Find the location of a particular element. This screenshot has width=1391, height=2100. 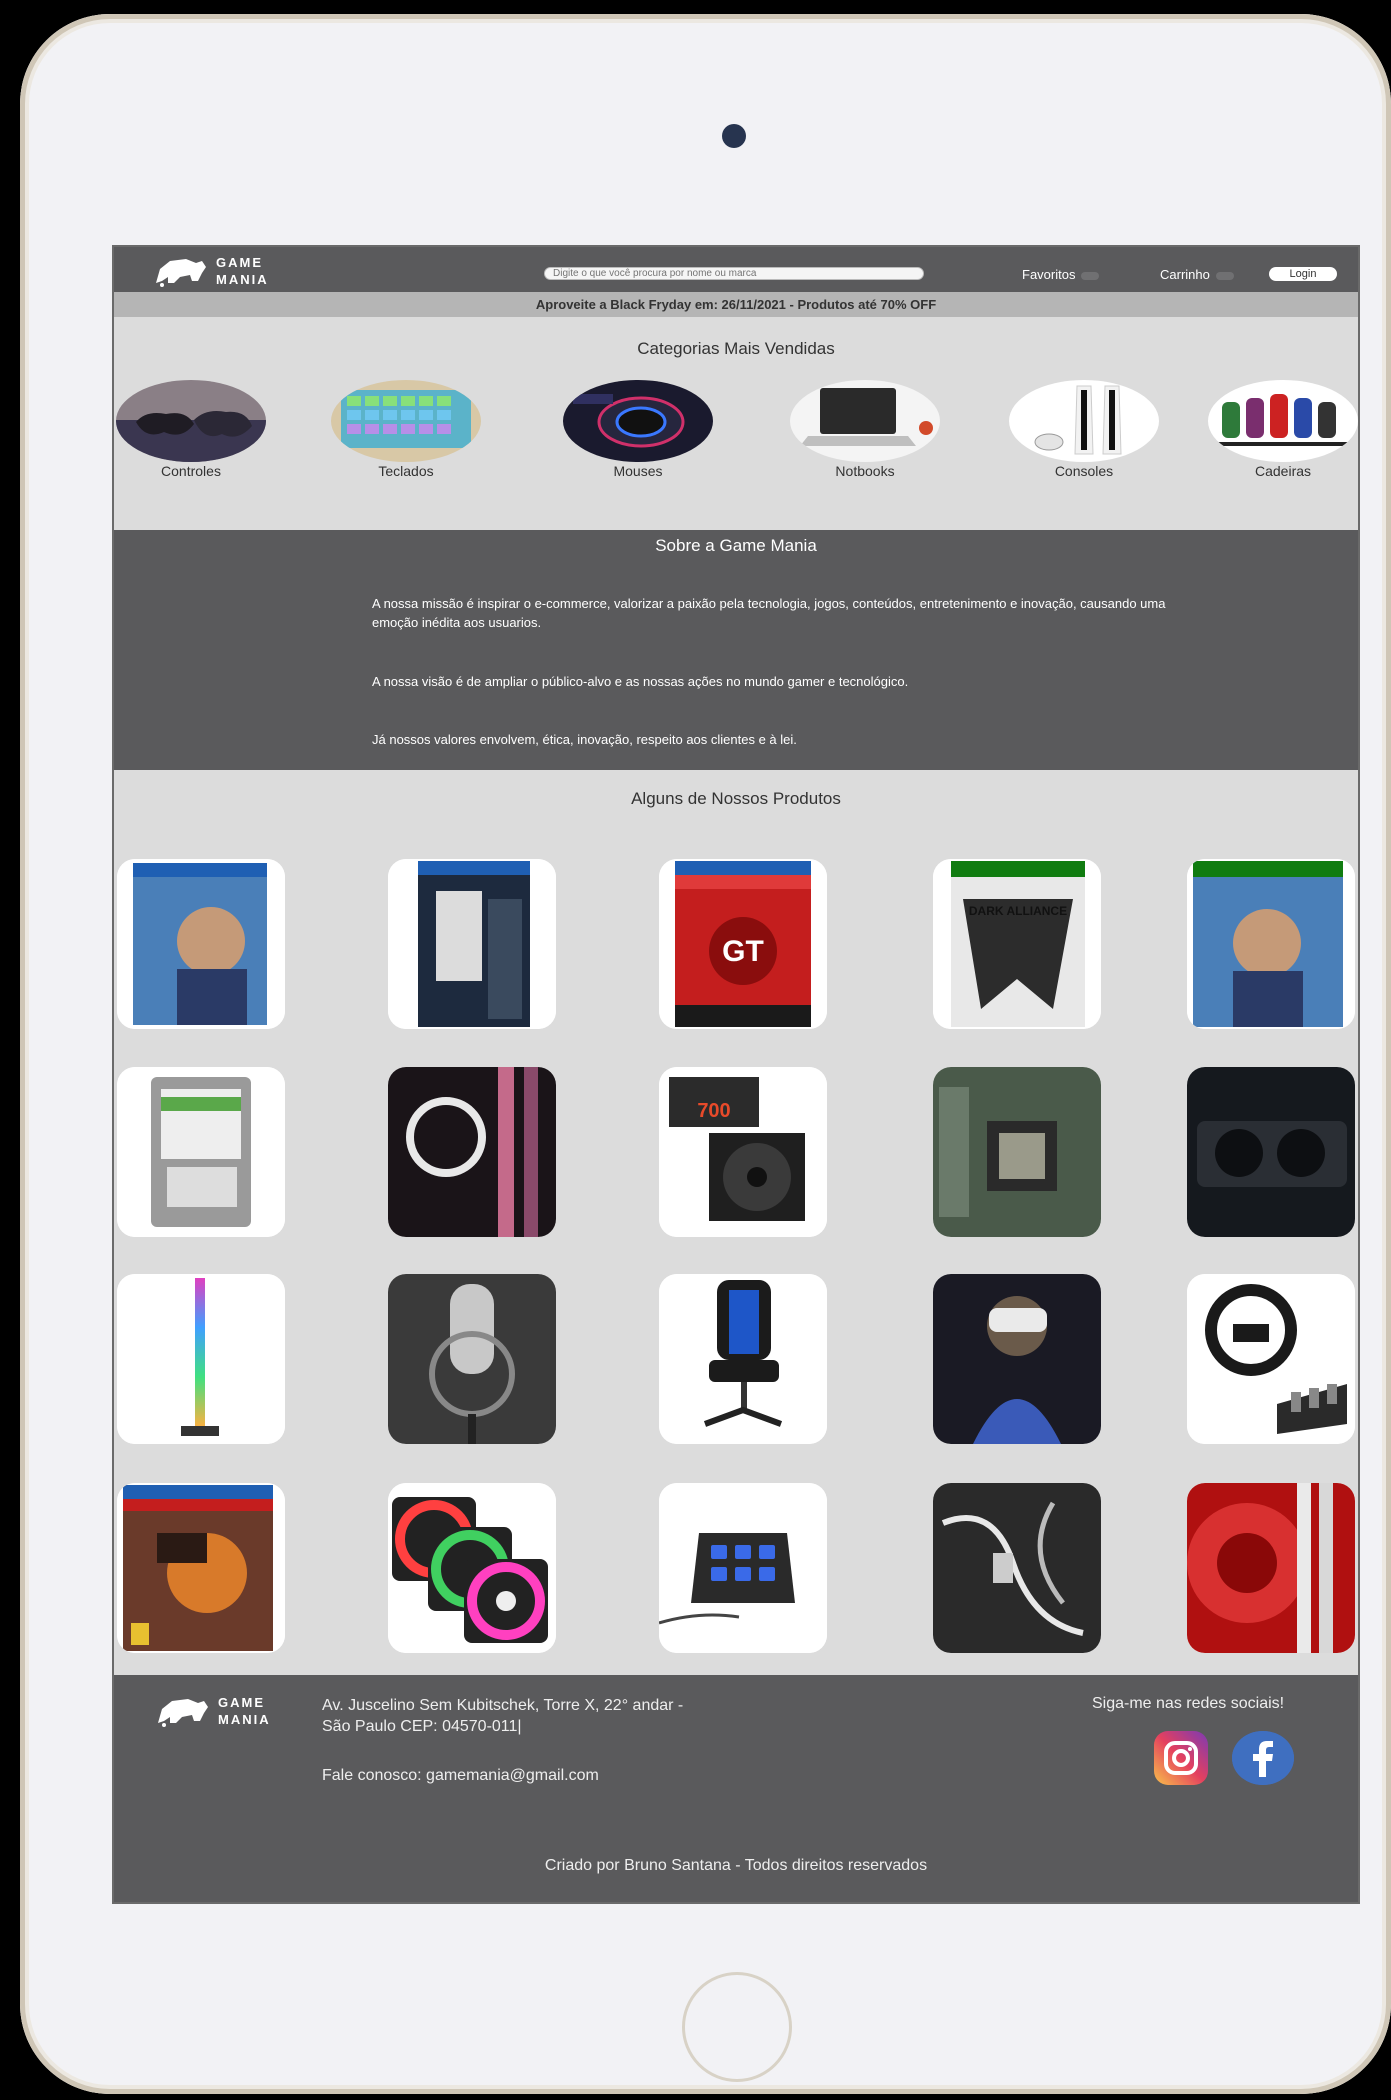

product-card-gaming-chair is located at coordinates (743, 1359).